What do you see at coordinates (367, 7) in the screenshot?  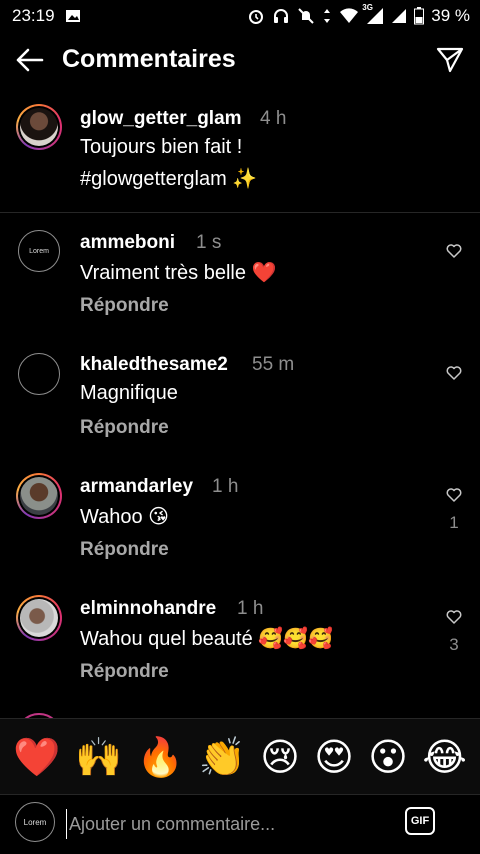 I see `network-type: 3G` at bounding box center [367, 7].